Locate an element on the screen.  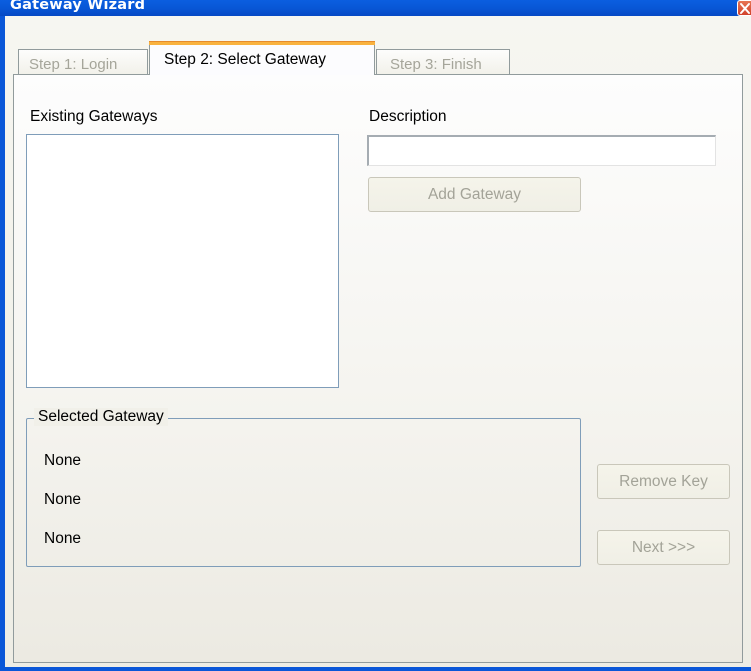
remove-key-button: Remove Key is located at coordinates (663, 481).